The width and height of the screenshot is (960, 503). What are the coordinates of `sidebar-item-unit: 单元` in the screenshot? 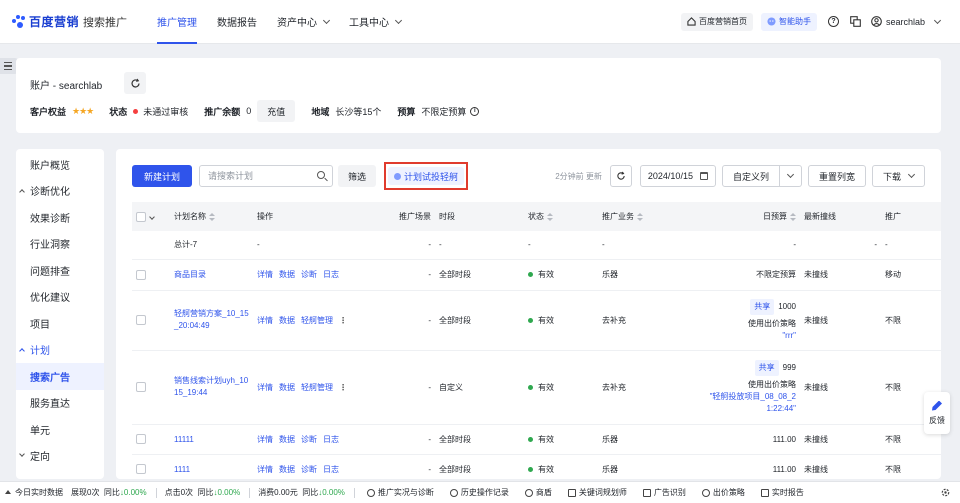 It's located at (60, 429).